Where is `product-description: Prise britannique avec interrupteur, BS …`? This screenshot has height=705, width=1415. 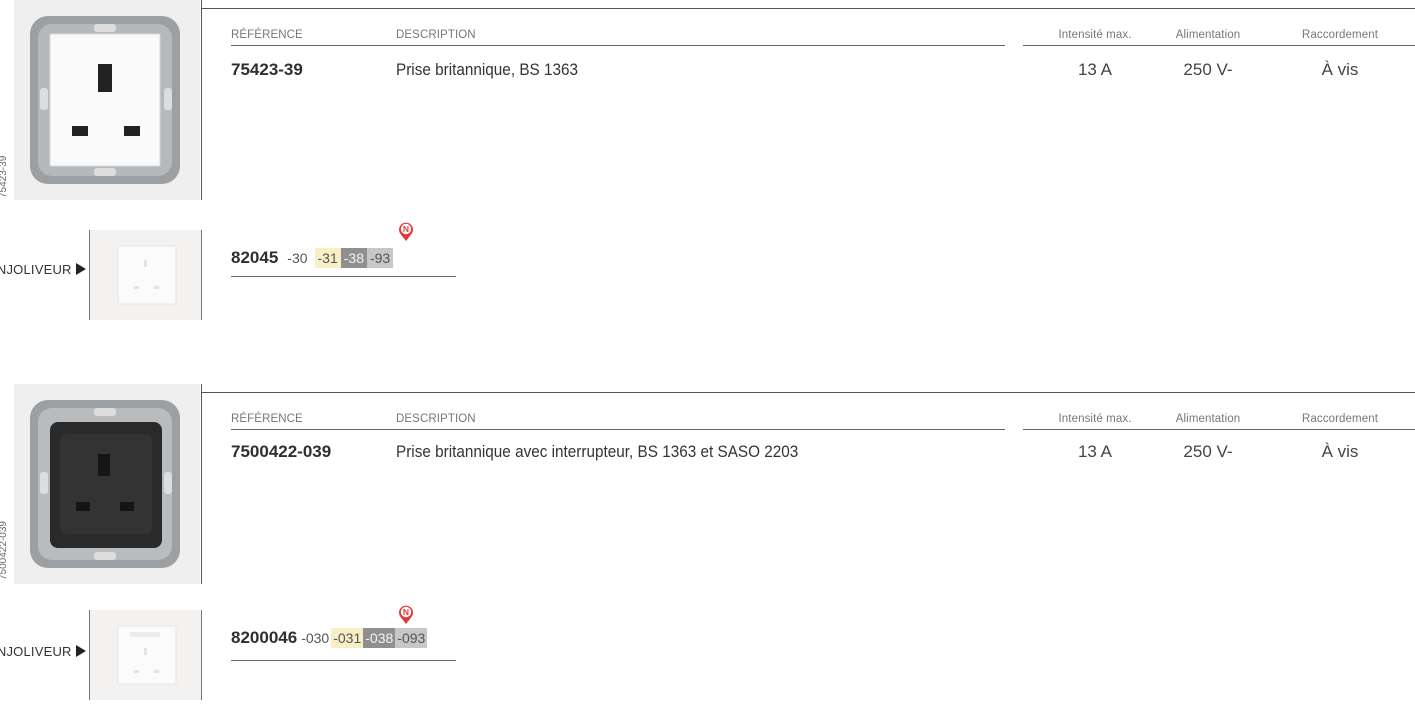
product-description: Prise britannique avec interrupteur, BS … is located at coordinates (597, 451).